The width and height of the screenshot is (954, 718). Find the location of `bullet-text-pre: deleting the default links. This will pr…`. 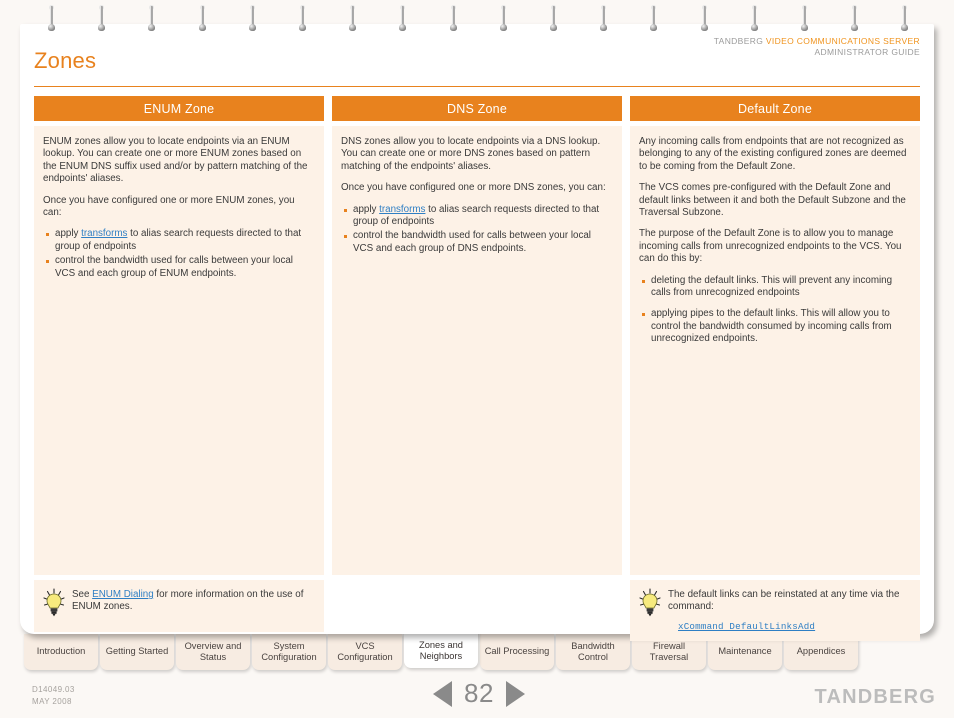

bullet-text-pre: deleting the default links. This will pr… is located at coordinates (772, 286).